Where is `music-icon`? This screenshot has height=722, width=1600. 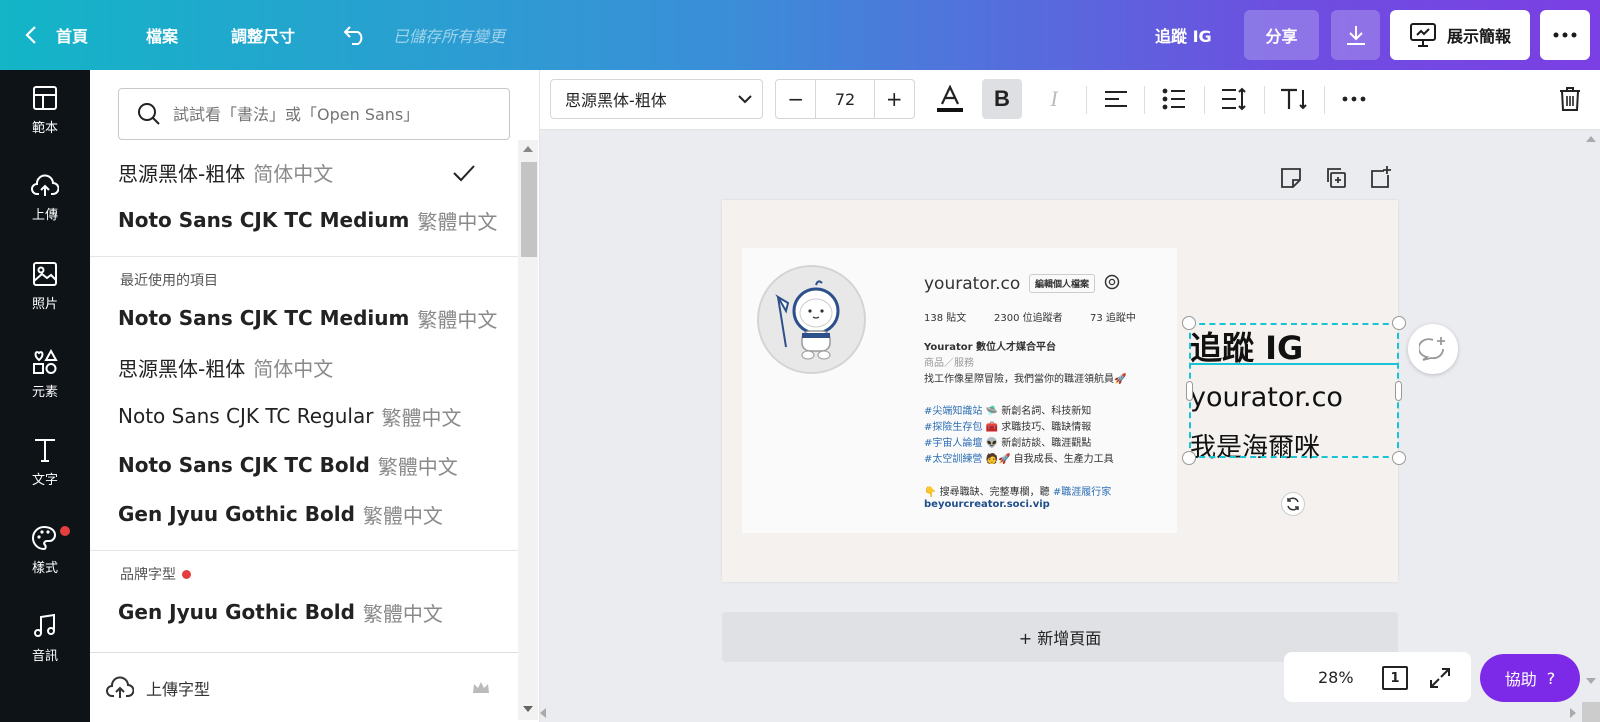 music-icon is located at coordinates (44, 625).